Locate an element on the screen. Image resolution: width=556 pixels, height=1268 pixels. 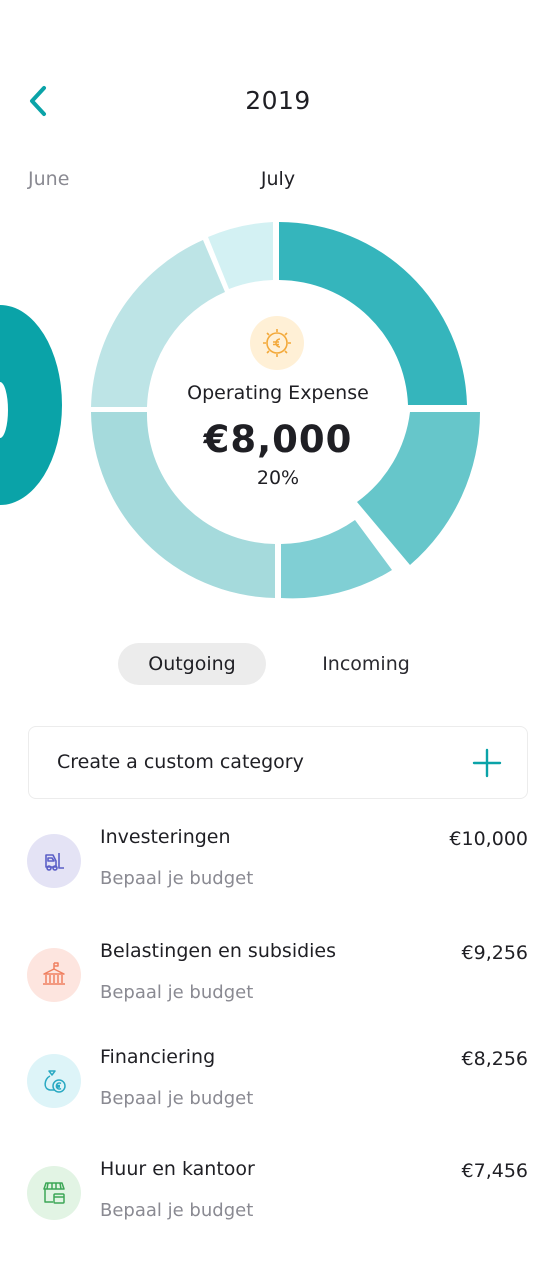
storefront-icon is located at coordinates (54, 1193).